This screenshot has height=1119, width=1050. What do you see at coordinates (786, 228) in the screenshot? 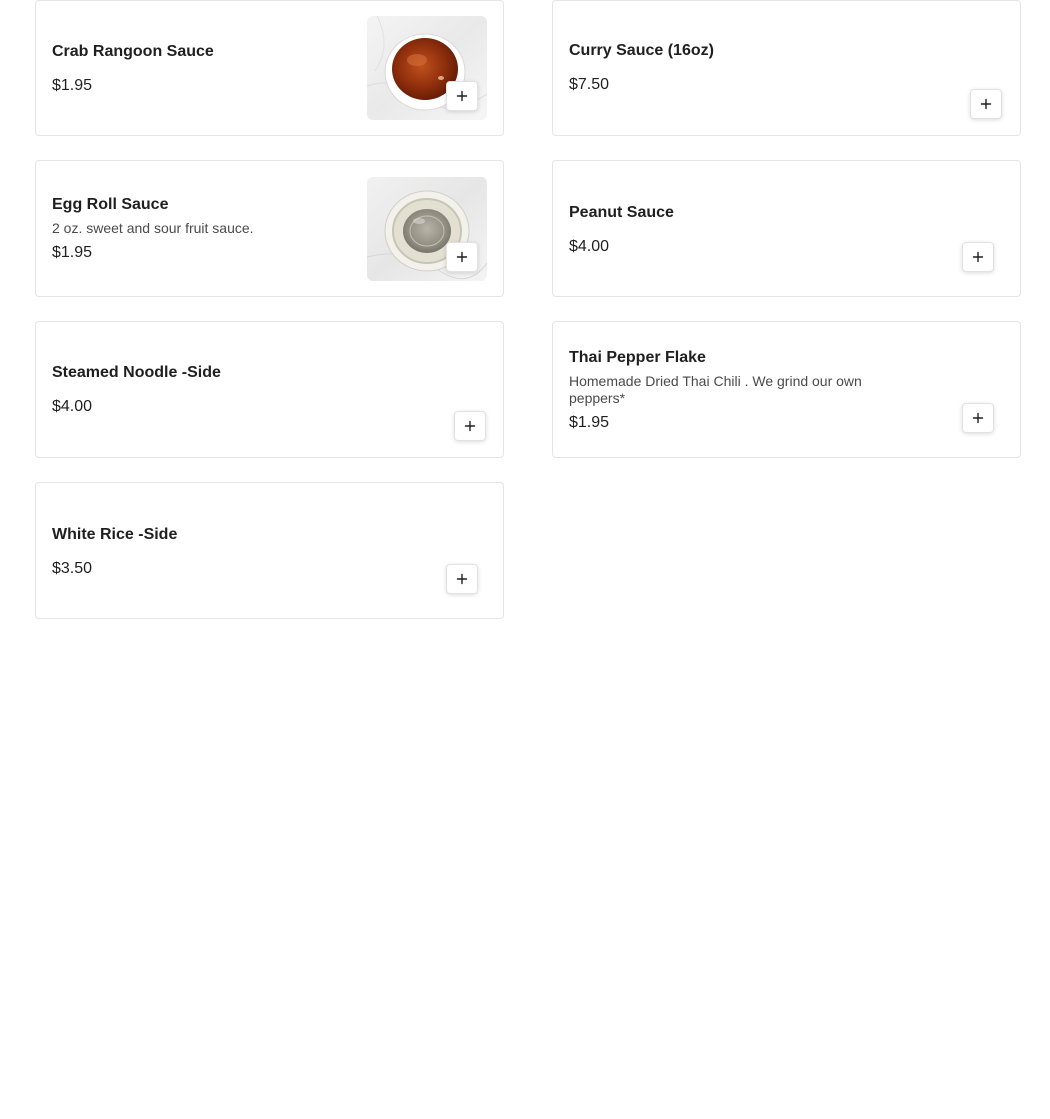
I see `menu-item-card: Peanut Sauce $4.00` at bounding box center [786, 228].